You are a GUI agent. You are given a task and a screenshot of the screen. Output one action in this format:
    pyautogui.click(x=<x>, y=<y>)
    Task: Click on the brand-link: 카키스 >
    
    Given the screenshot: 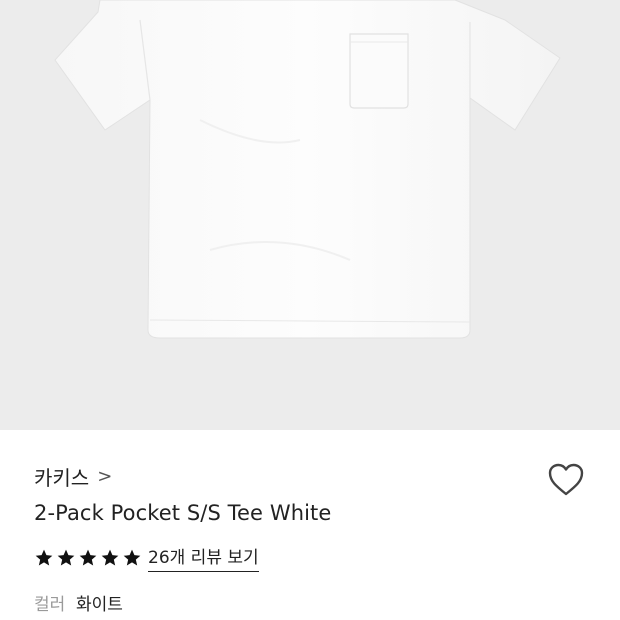 What is the action you would take?
    pyautogui.click(x=73, y=476)
    